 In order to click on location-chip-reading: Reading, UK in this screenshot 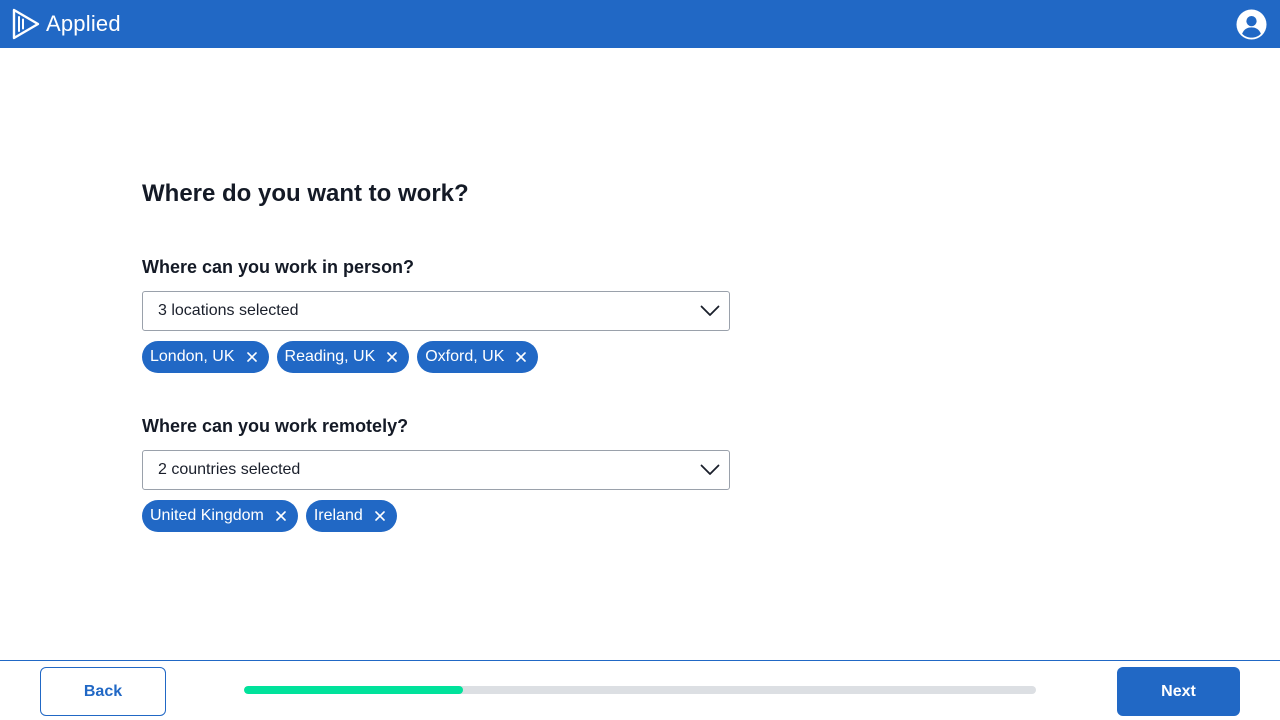, I will do `click(343, 357)`.